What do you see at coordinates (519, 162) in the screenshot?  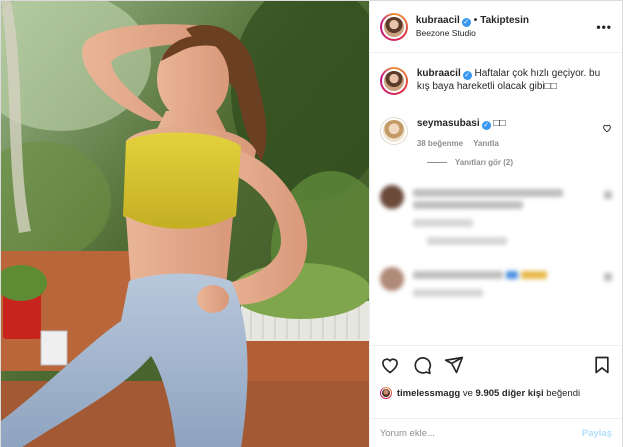 I see `view-replies-button: Yanıtları gör (2)` at bounding box center [519, 162].